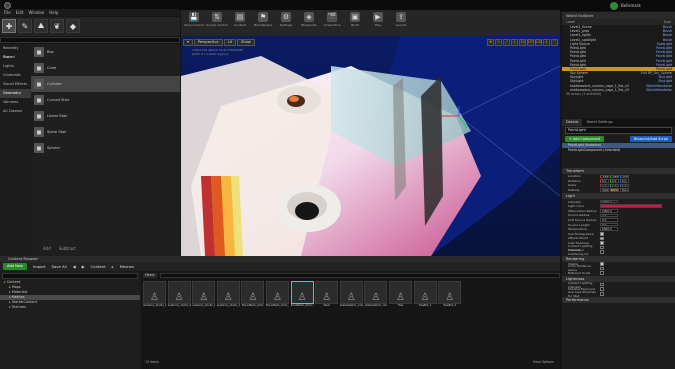 The width and height of the screenshot is (675, 369). What do you see at coordinates (618, 300) in the screenshot?
I see `performance-section: Performance` at bounding box center [618, 300].